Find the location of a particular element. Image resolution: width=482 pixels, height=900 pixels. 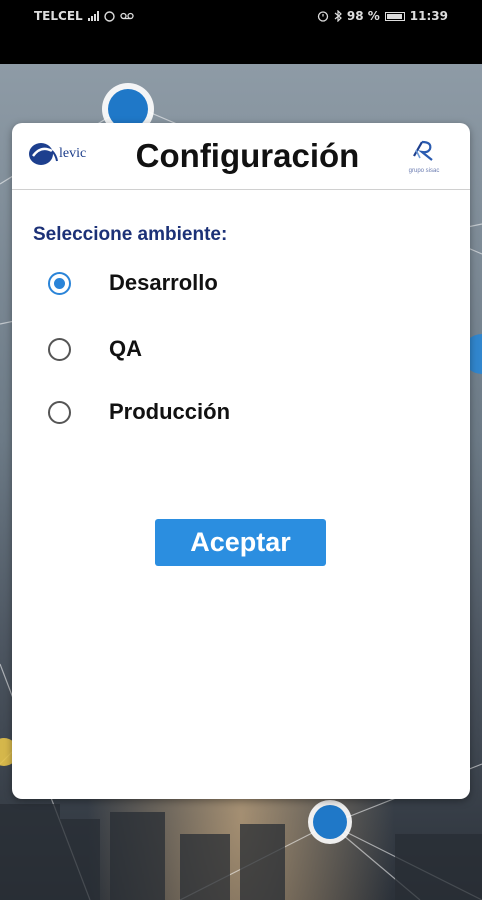

carrier-label: TELCEL is located at coordinates (58, 16).